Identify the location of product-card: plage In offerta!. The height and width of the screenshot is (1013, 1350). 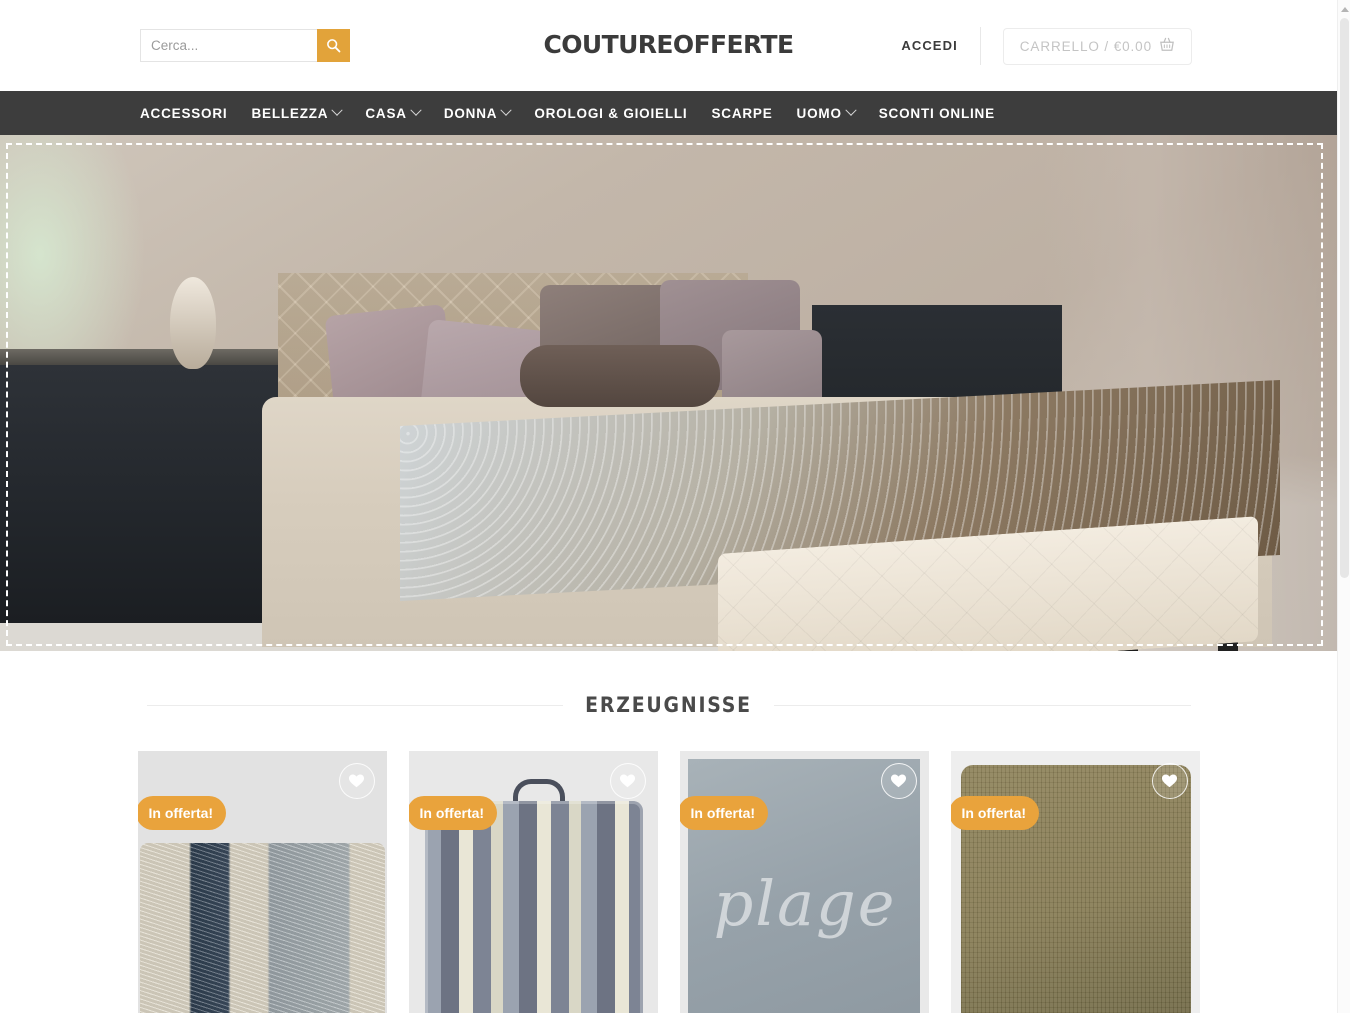
(804, 882).